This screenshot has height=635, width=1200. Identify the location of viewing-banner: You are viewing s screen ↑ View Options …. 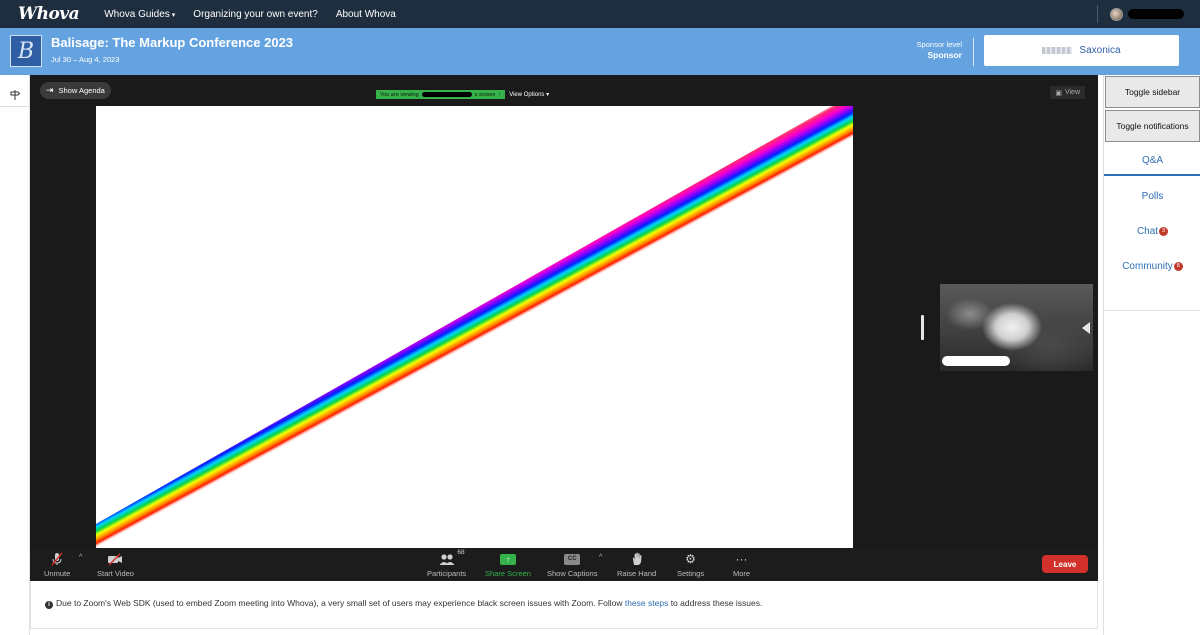
(462, 94).